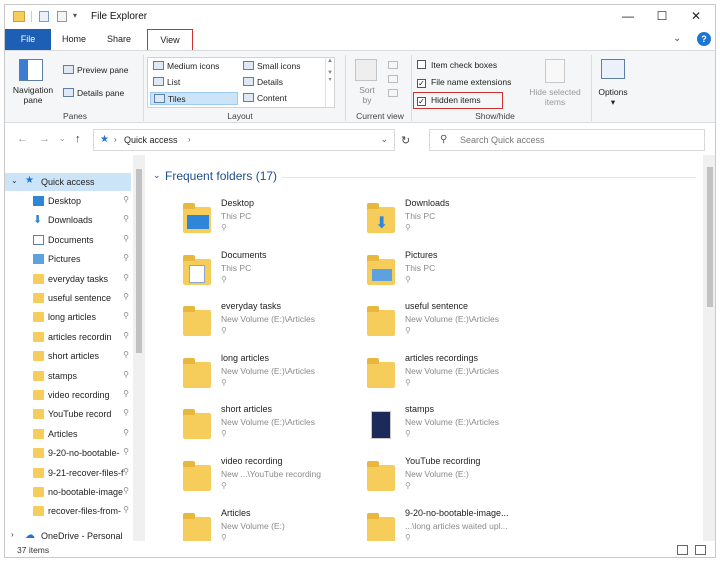  I want to click on layout-details: Details, so click(282, 82).